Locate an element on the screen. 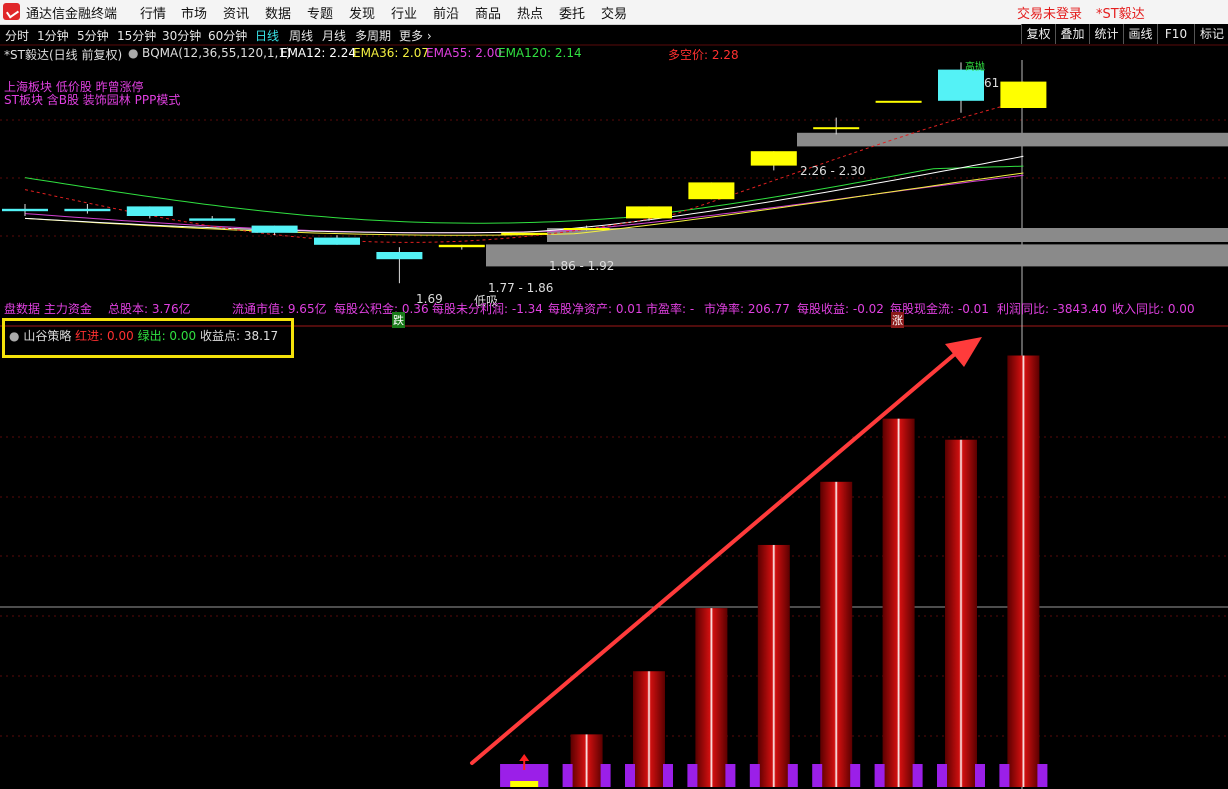 This screenshot has height=789, width=1228. info-cashflow: 每股现金流: -0.01 is located at coordinates (939, 309).